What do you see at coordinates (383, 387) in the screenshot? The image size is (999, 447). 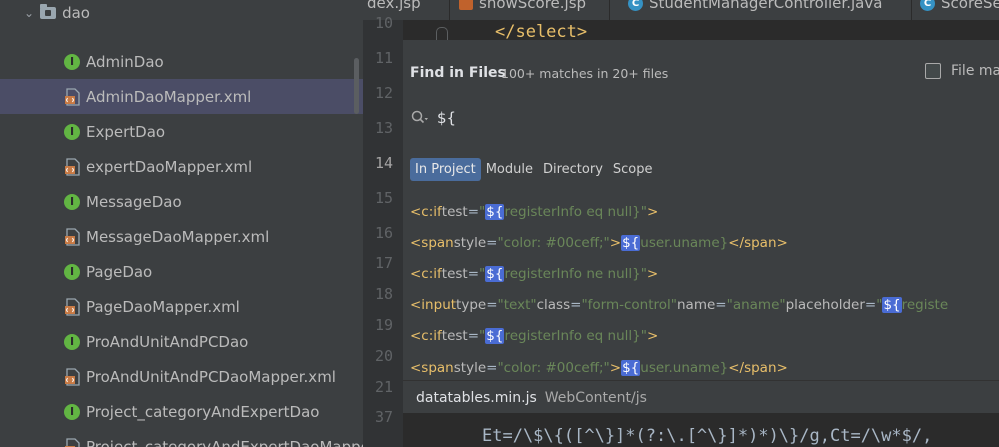 I see `line-number: 21` at bounding box center [383, 387].